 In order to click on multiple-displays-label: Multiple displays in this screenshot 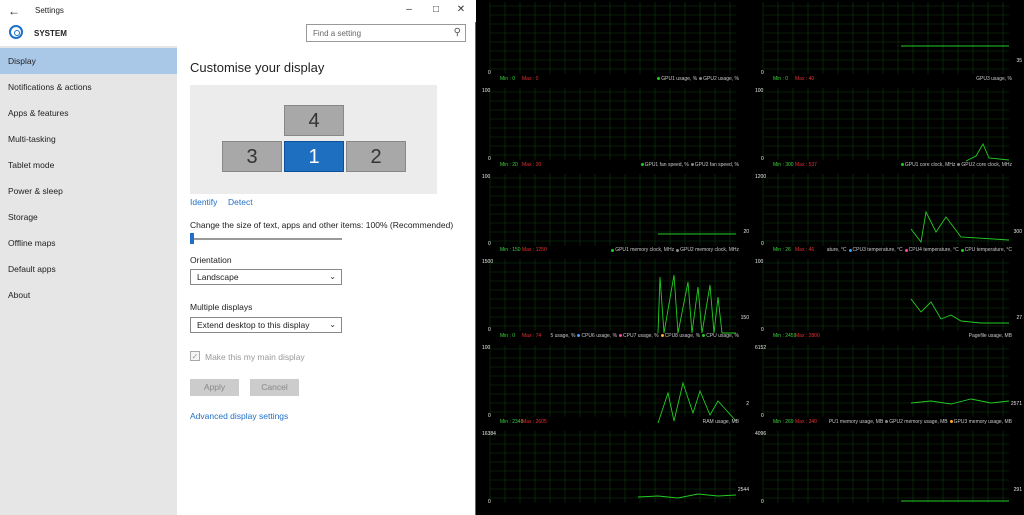, I will do `click(221, 307)`.